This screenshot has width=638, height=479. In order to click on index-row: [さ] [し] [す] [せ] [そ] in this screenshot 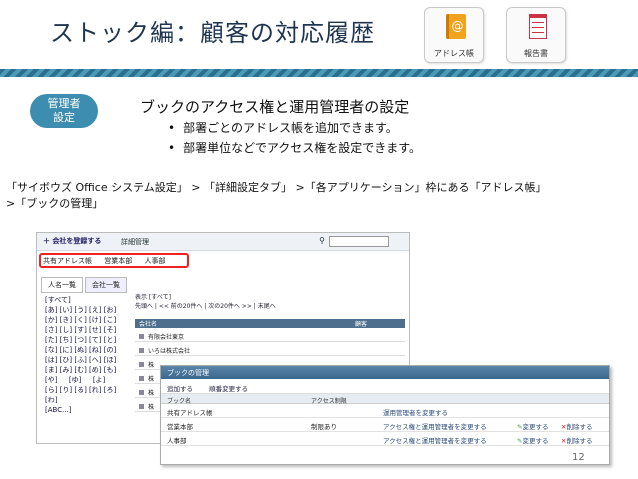, I will do `click(80, 330)`.